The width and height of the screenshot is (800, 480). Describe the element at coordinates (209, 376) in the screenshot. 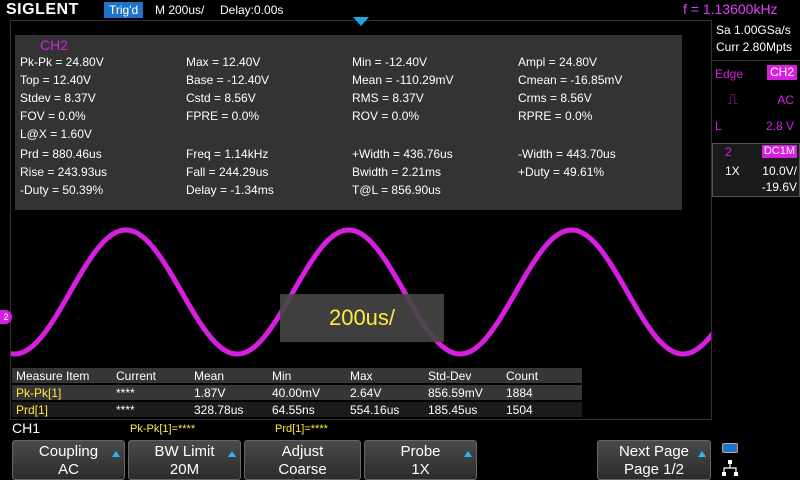

I see `stats-header: Mean` at that location.